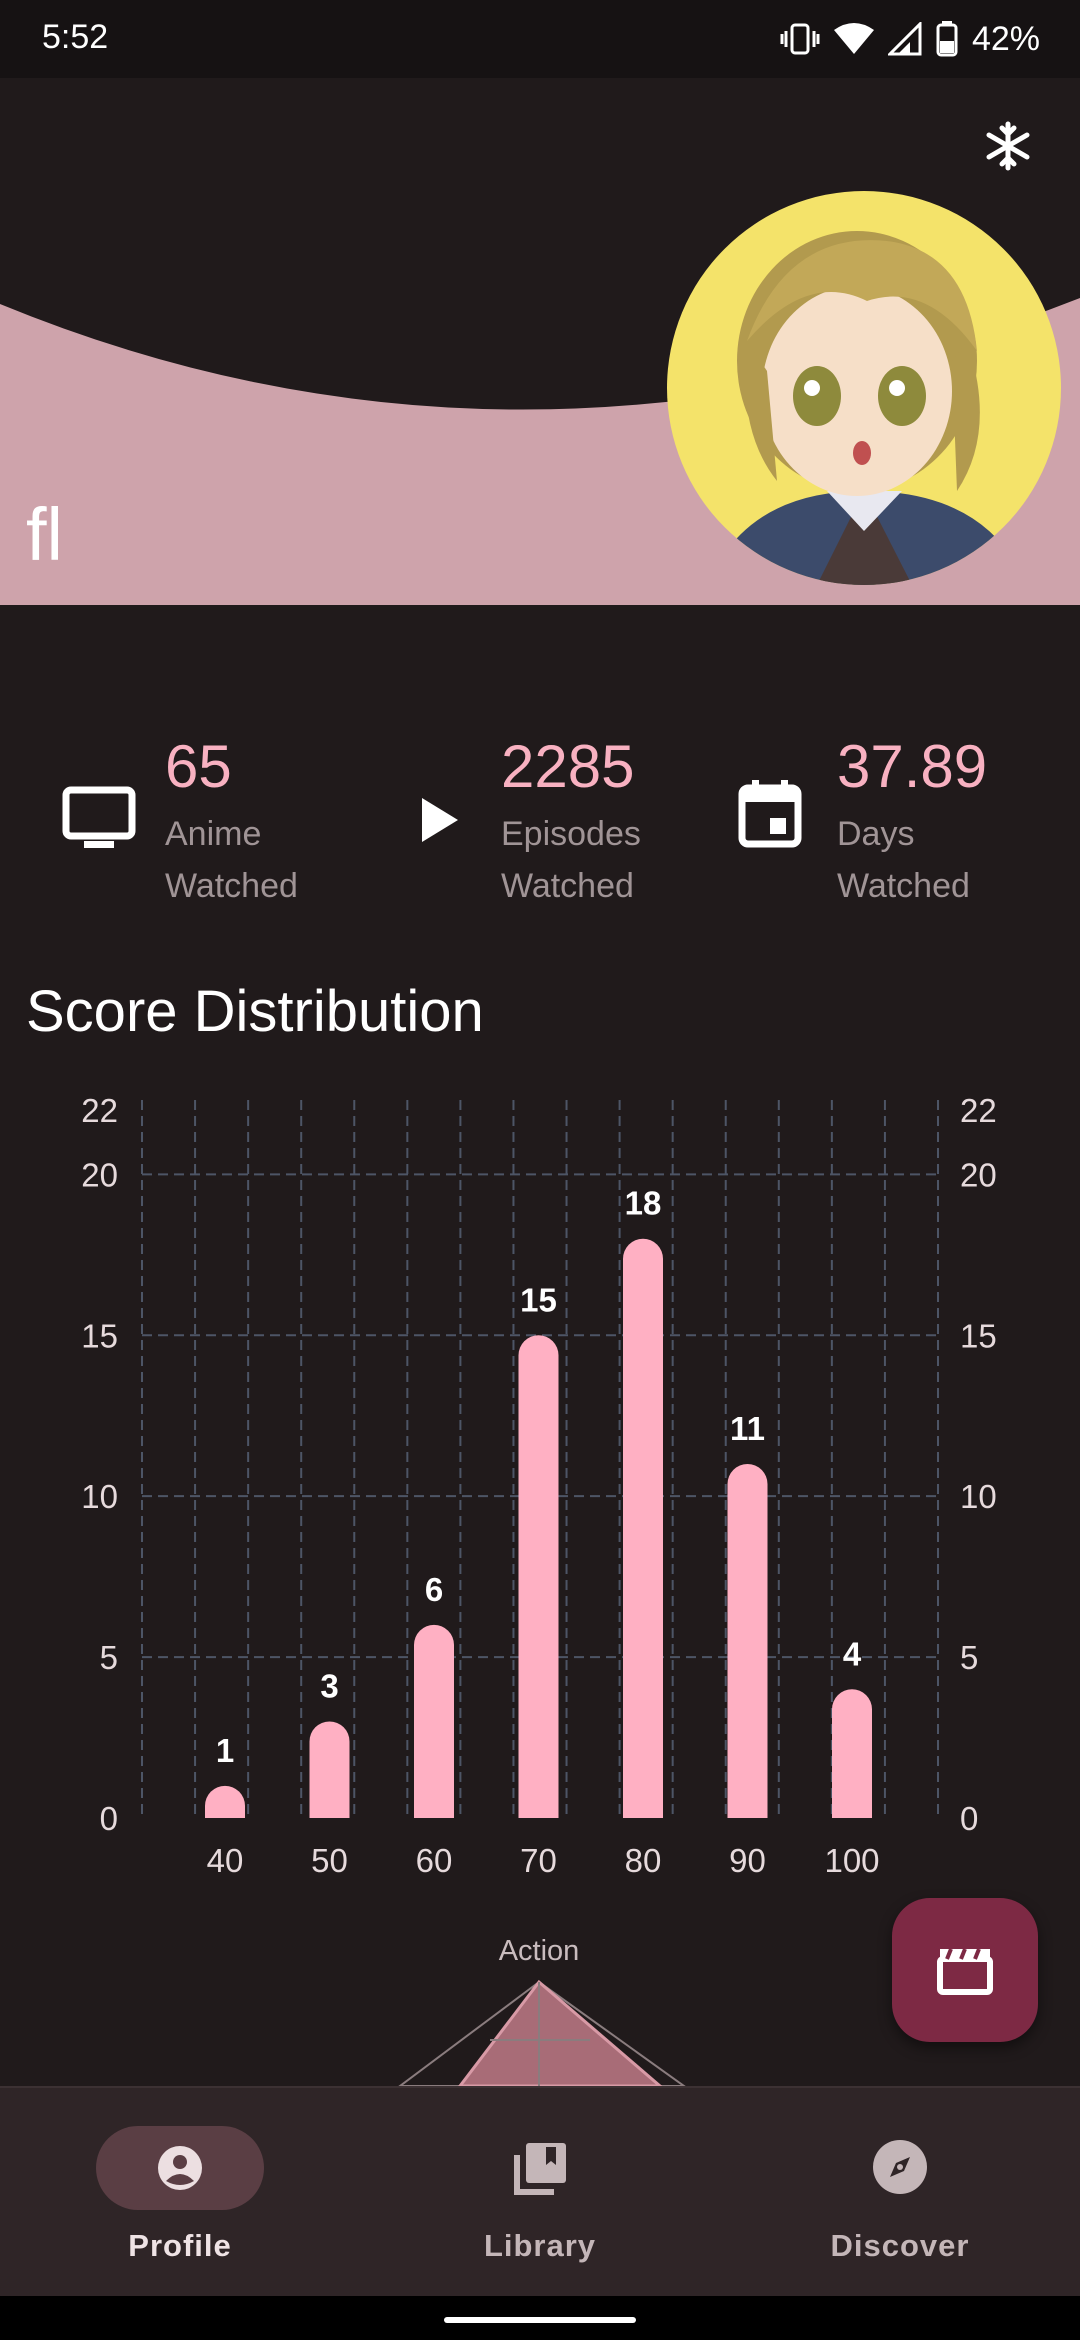  What do you see at coordinates (851, 1860) in the screenshot?
I see `x-tick-label: 100` at bounding box center [851, 1860].